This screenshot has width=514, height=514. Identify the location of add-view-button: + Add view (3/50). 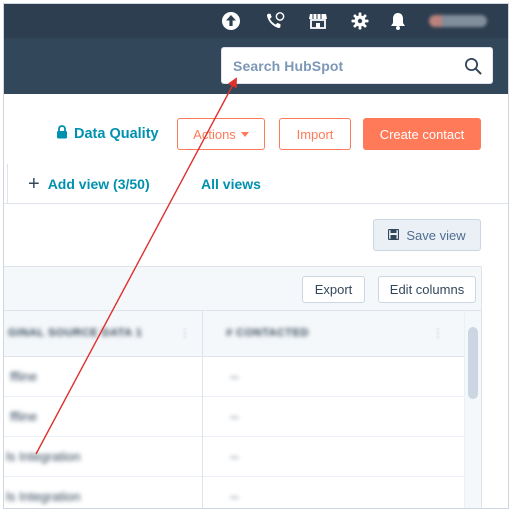
(89, 184).